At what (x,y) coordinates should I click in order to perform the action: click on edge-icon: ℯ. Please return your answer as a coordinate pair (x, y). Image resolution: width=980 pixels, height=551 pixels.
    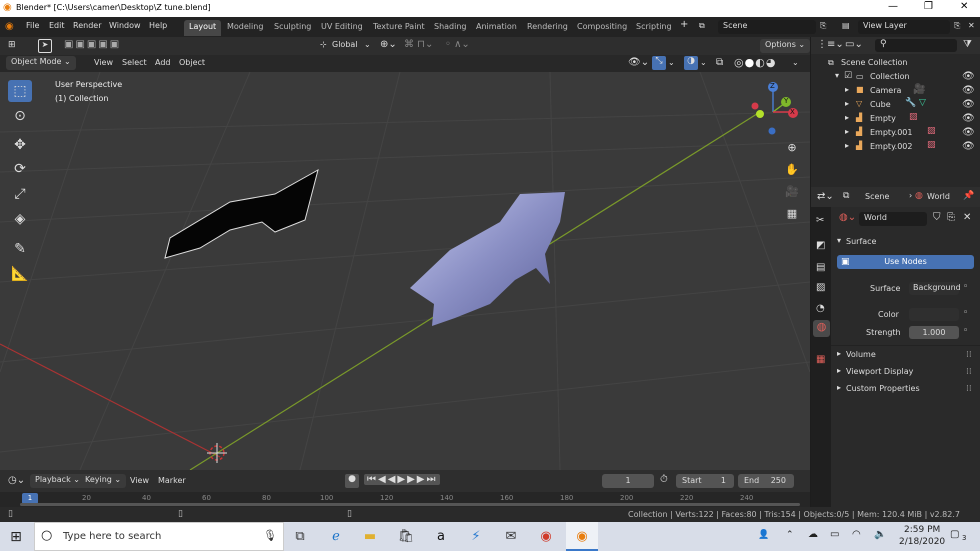
    Looking at the image, I should click on (336, 537).